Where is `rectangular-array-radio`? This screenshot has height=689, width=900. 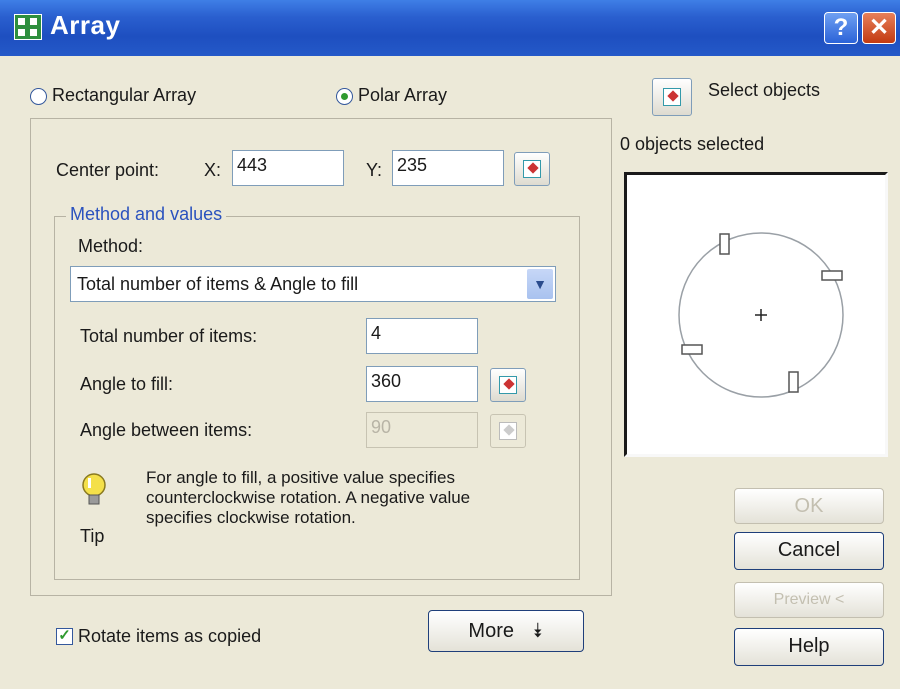
rectangular-array-radio is located at coordinates (38, 96).